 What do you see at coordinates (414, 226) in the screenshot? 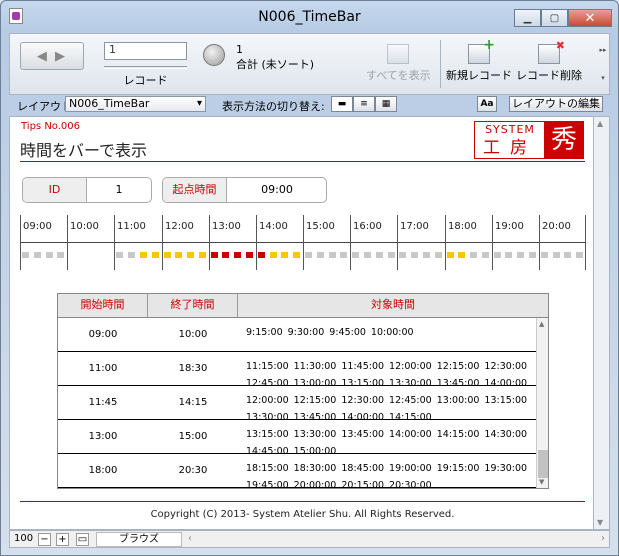
I see `hour-label: 17:00` at bounding box center [414, 226].